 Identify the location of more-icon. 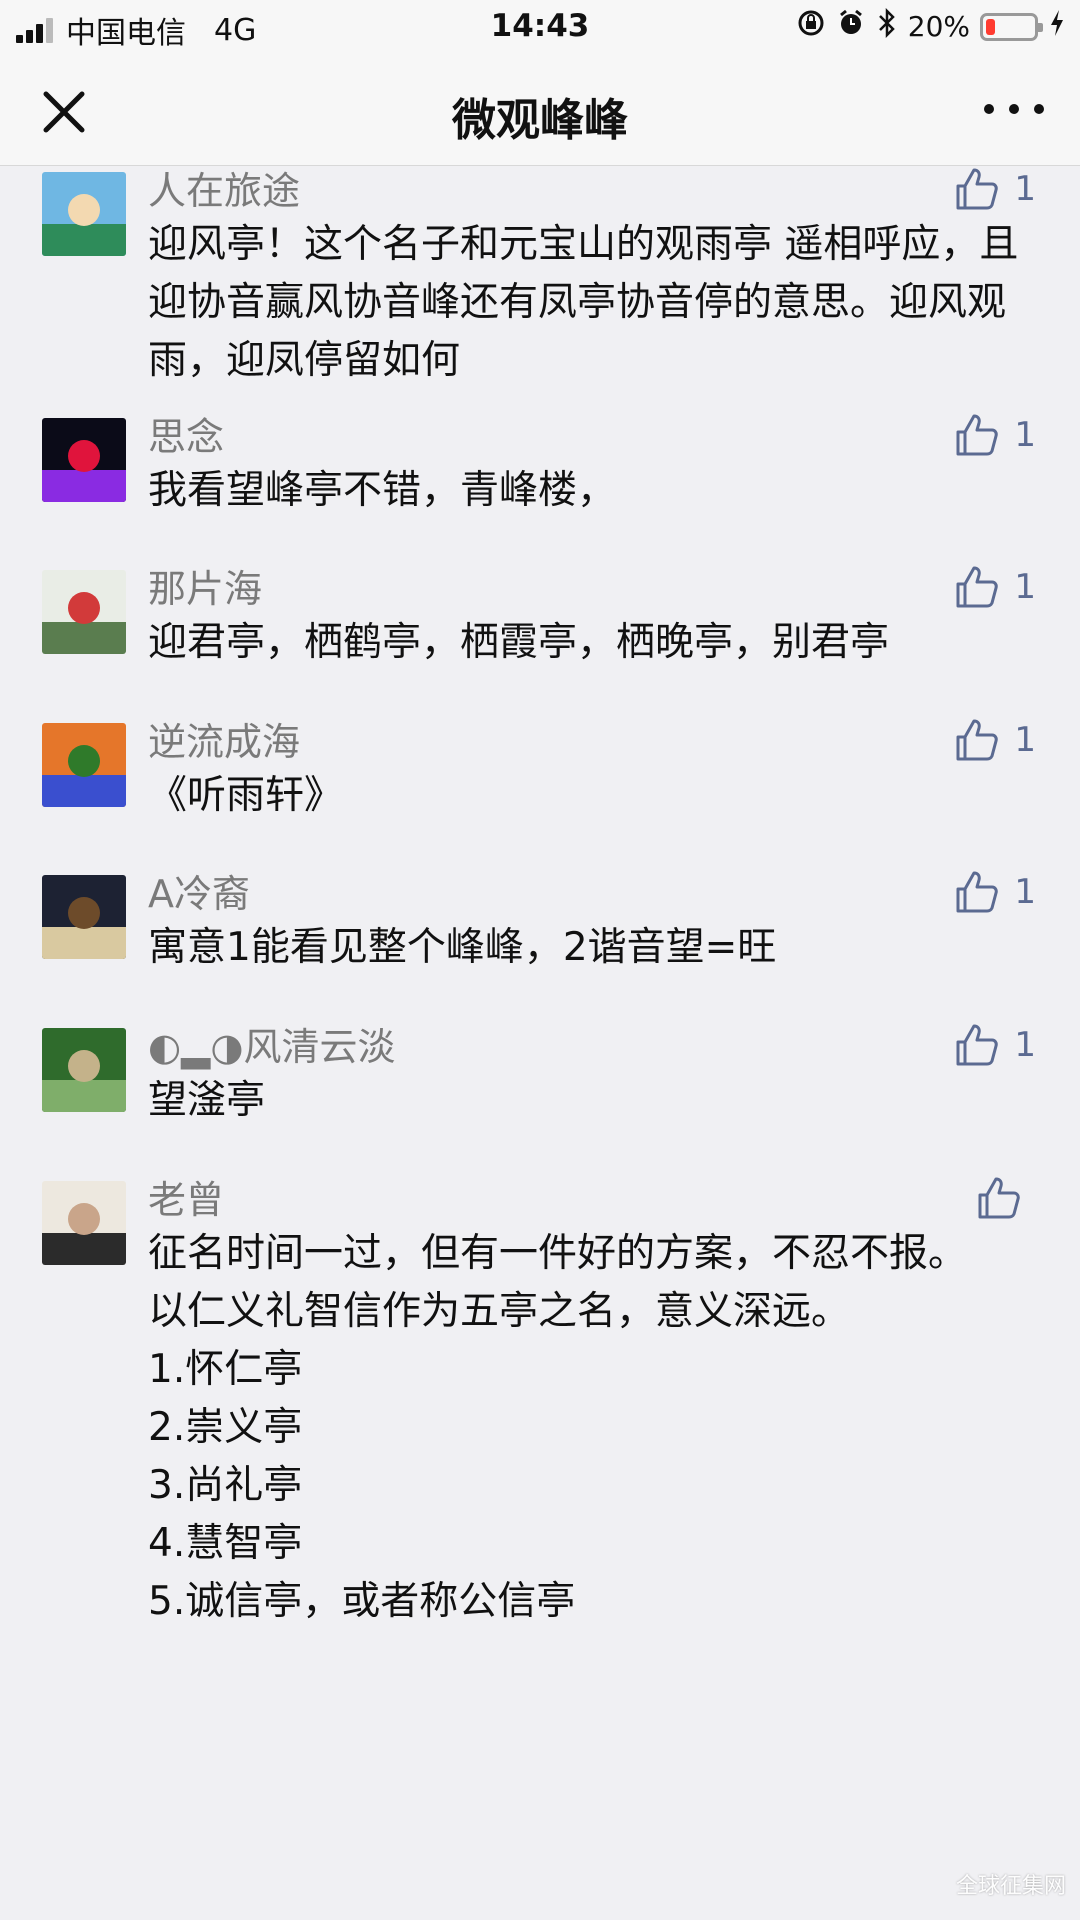
(1014, 109).